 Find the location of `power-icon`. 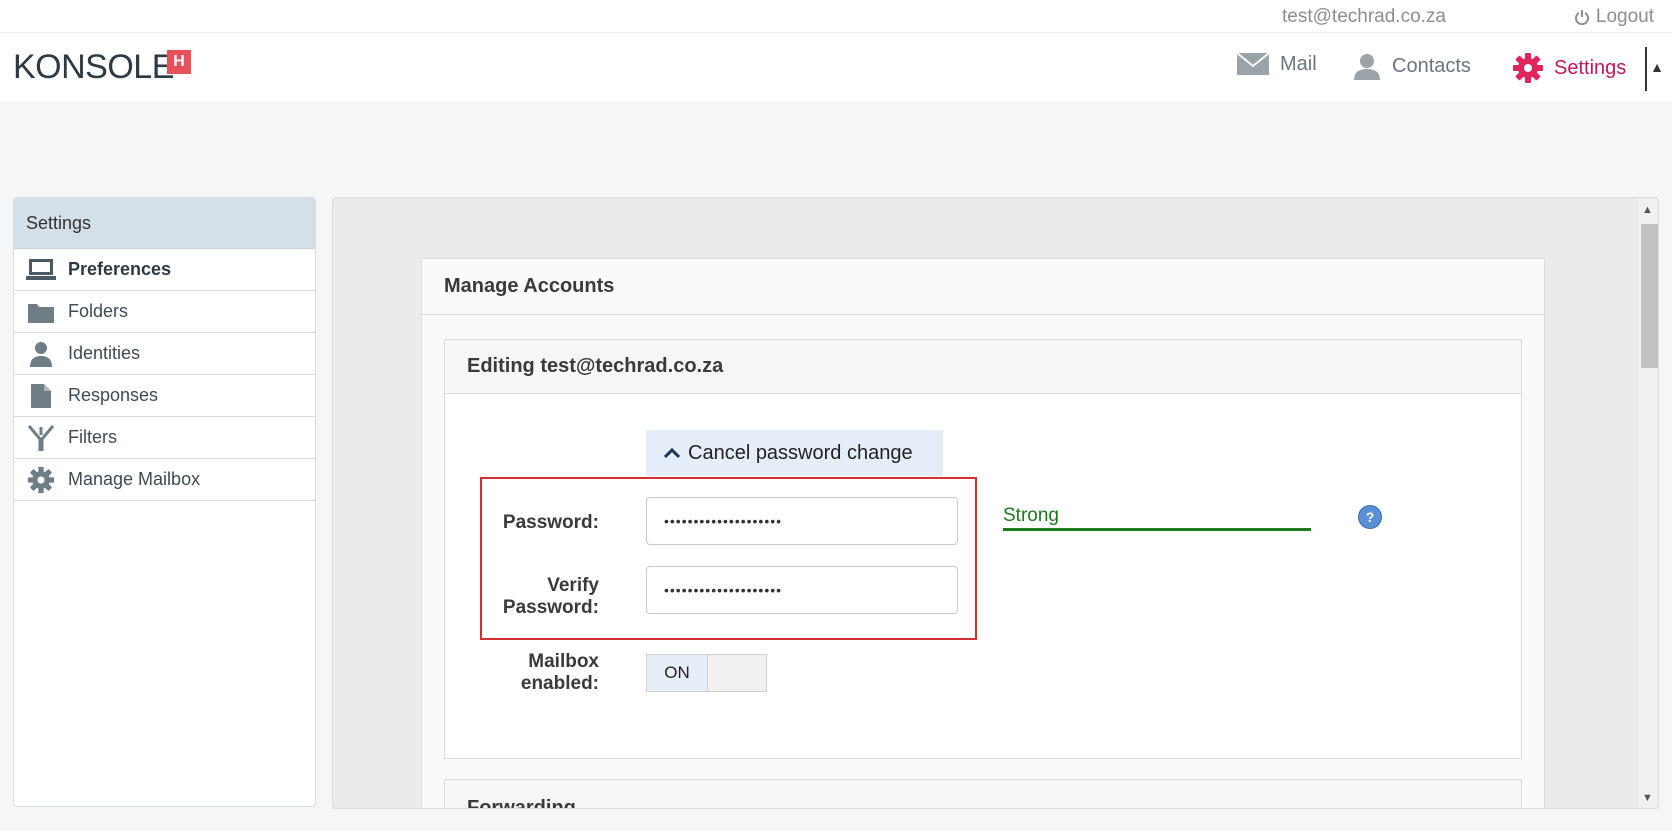

power-icon is located at coordinates (1581, 17).